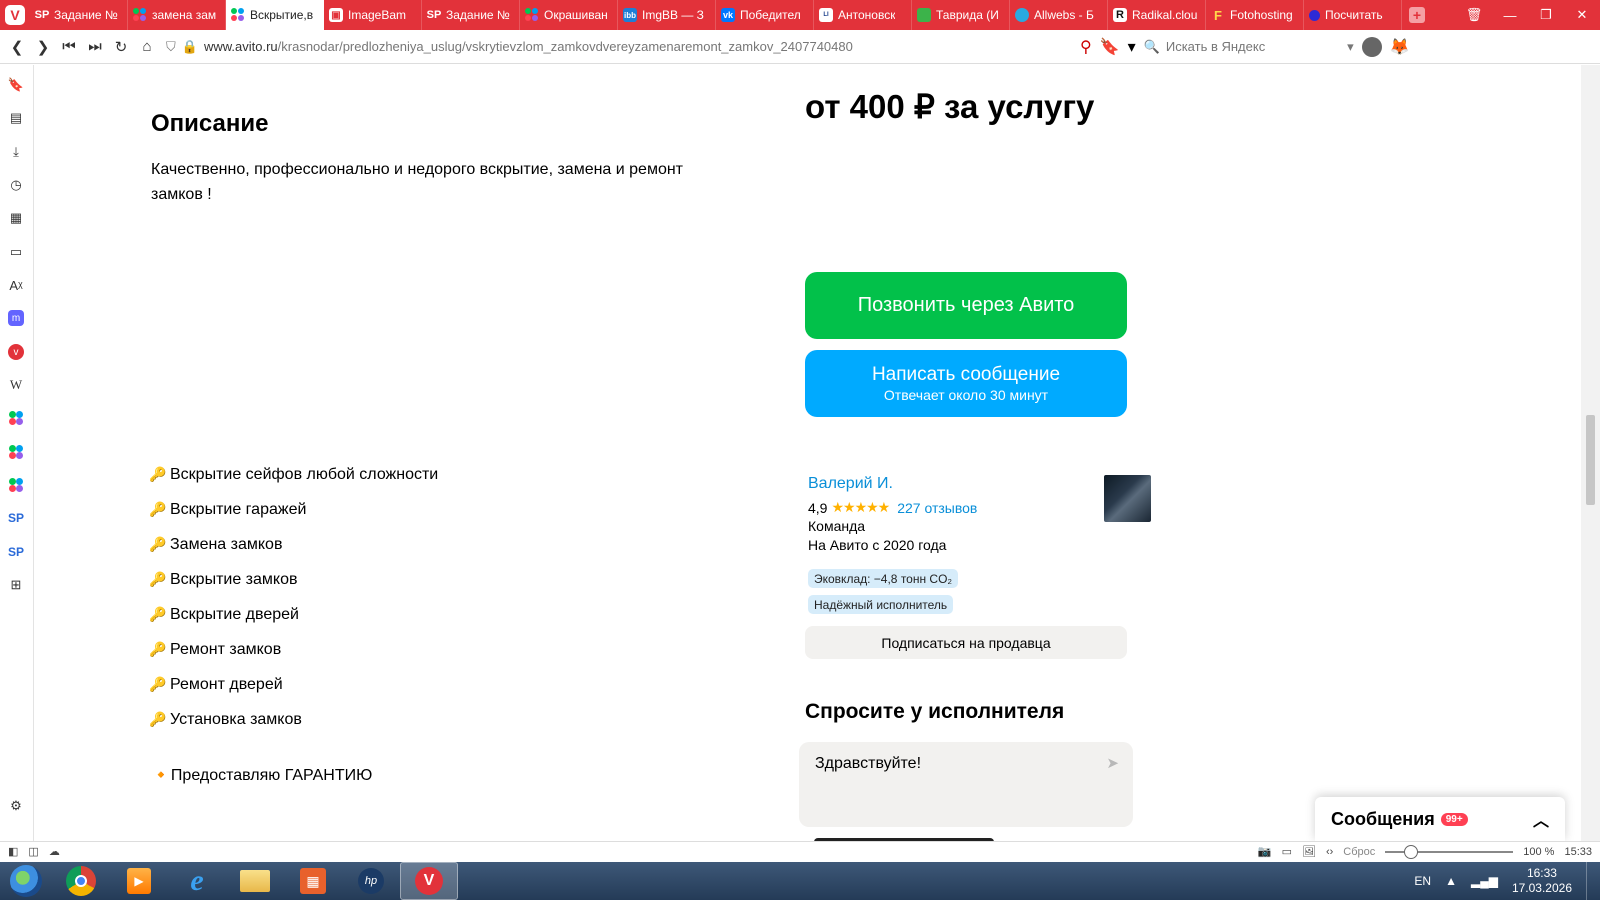  Describe the element at coordinates (139, 881) in the screenshot. I see `media-player-taskbar-icon: ▶` at that location.